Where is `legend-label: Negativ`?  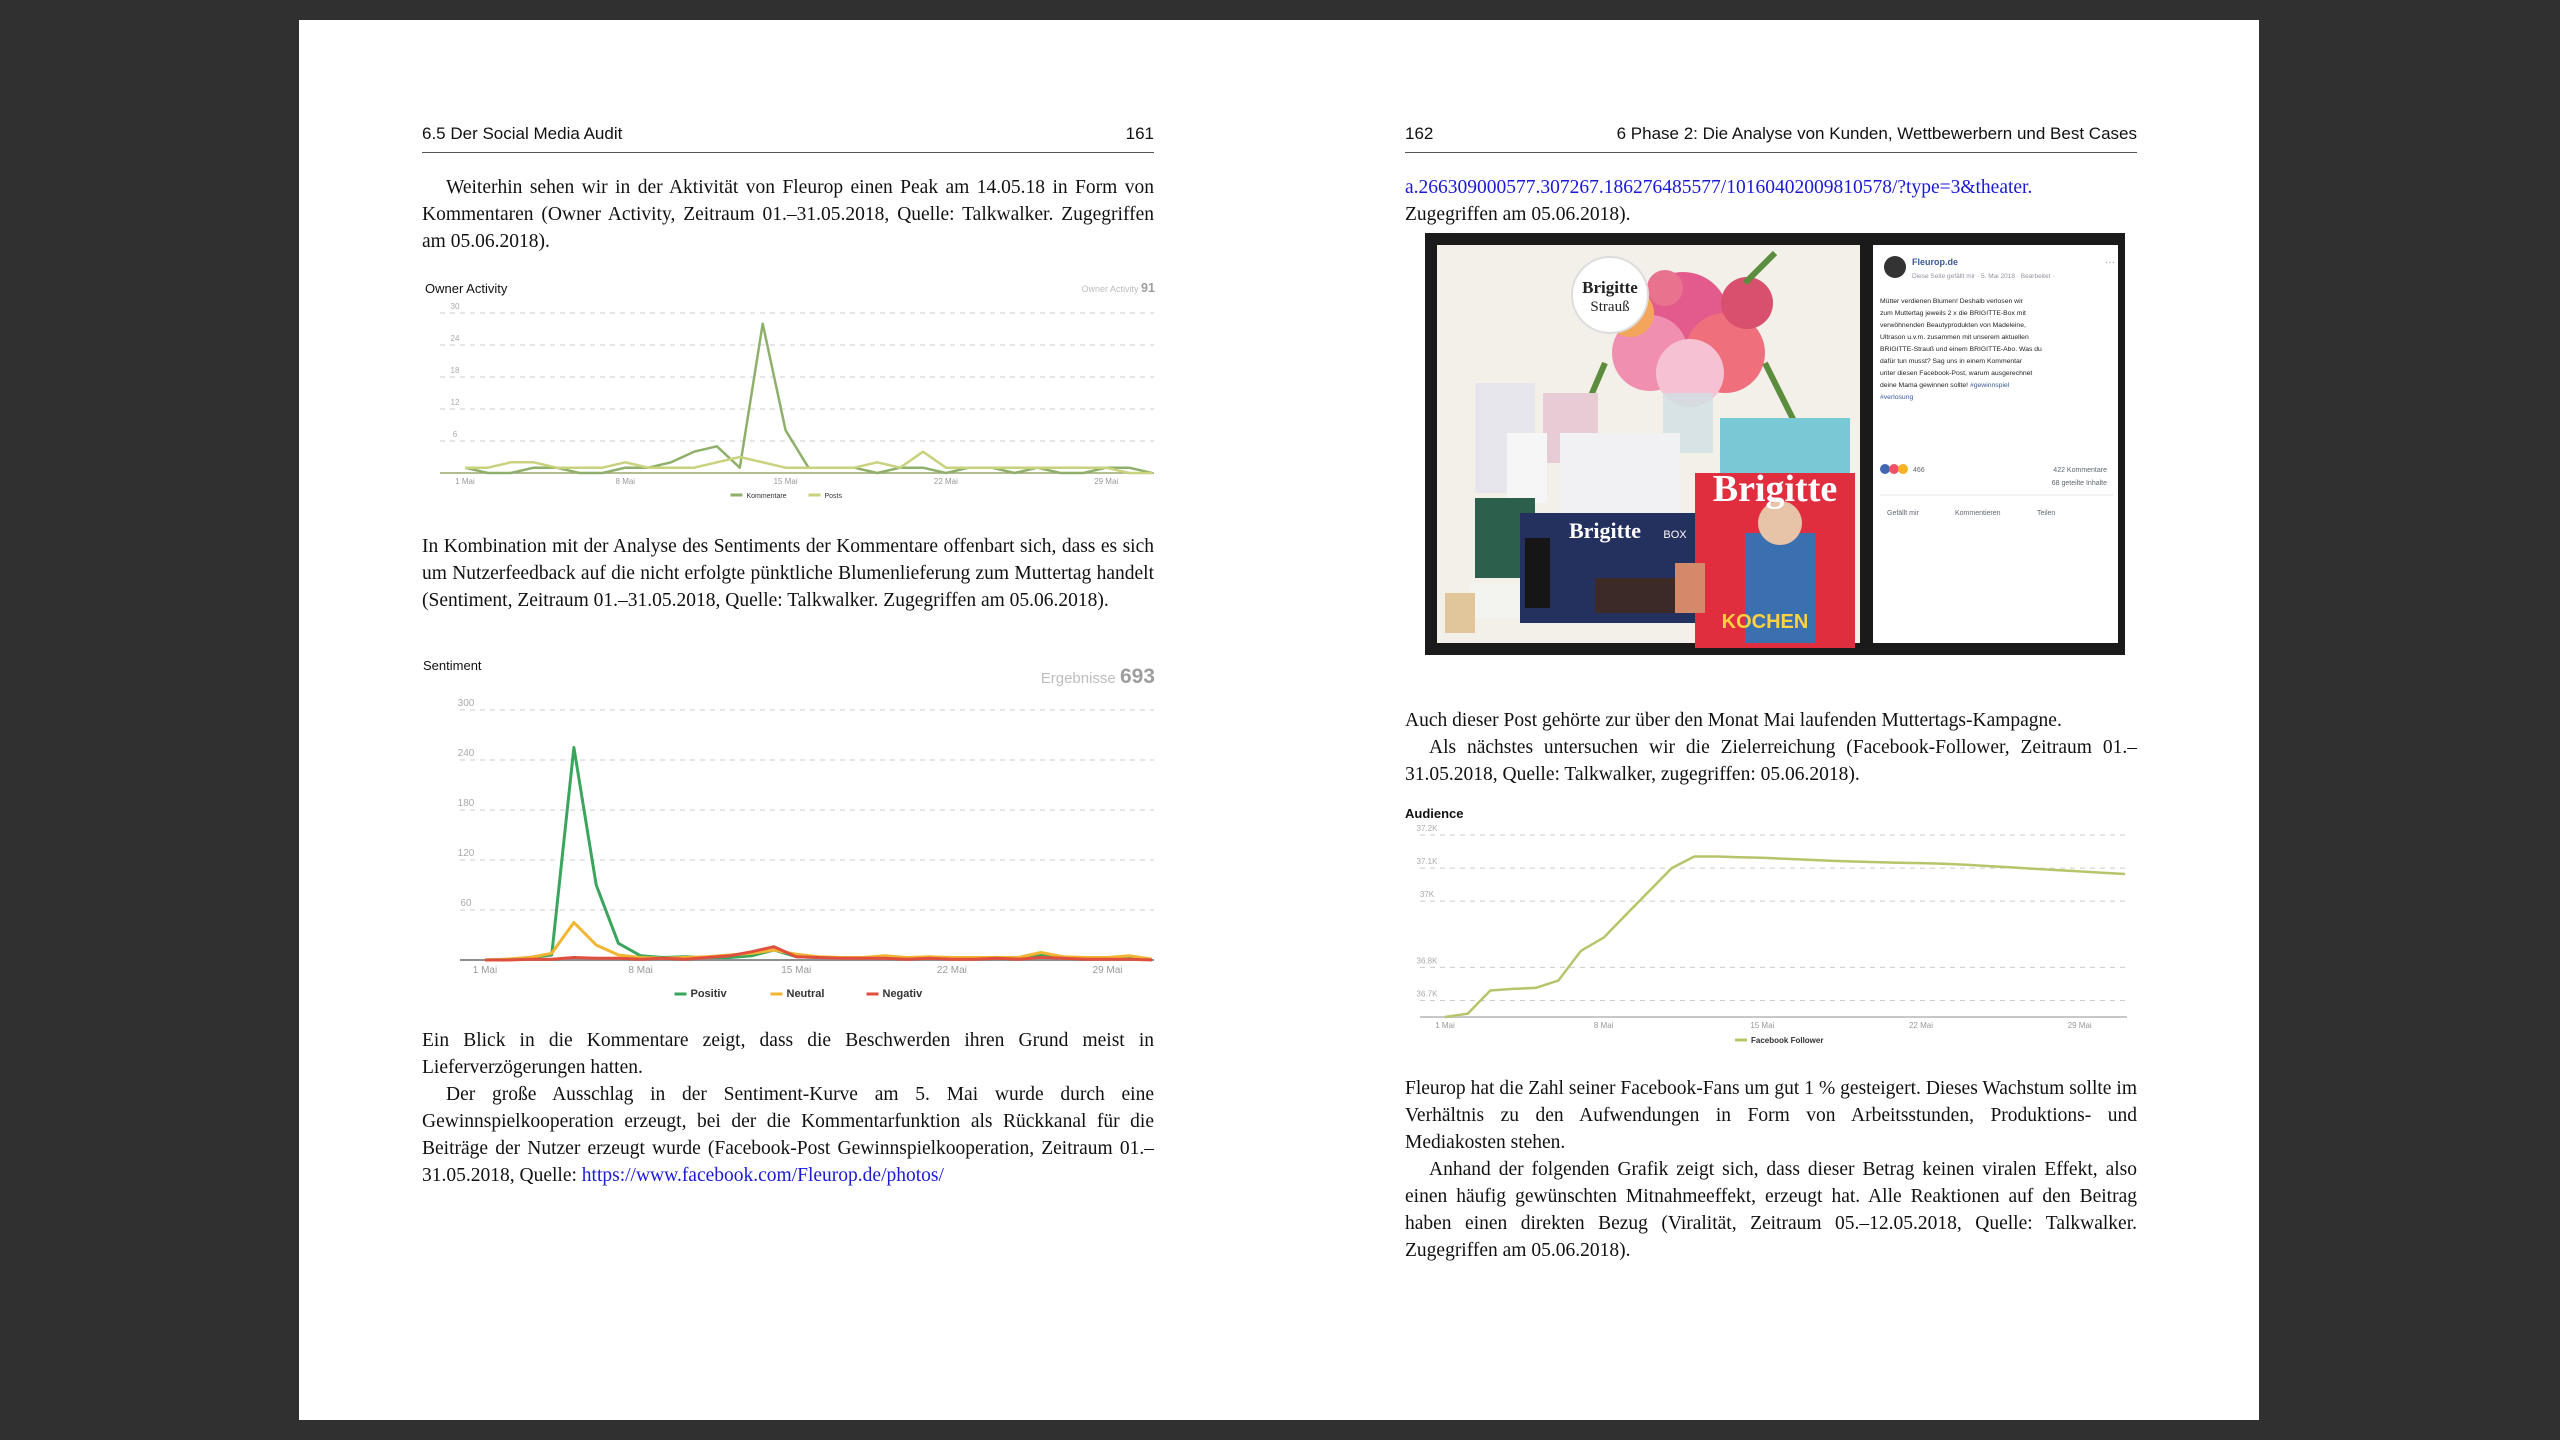
legend-label: Negativ is located at coordinates (903, 994).